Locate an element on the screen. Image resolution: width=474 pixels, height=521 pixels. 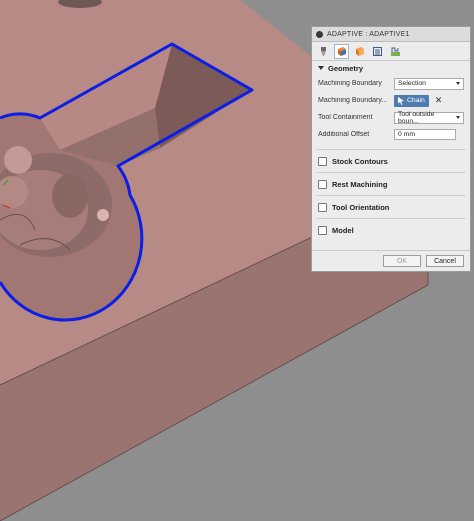
group-rest-machining: Rest Machining is located at coordinates (391, 184).